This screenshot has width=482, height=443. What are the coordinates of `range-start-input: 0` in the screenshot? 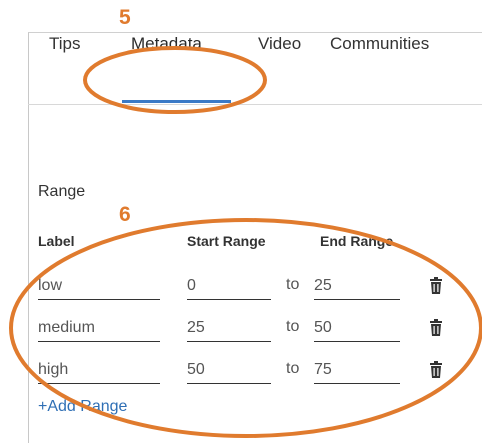 It's located at (229, 286).